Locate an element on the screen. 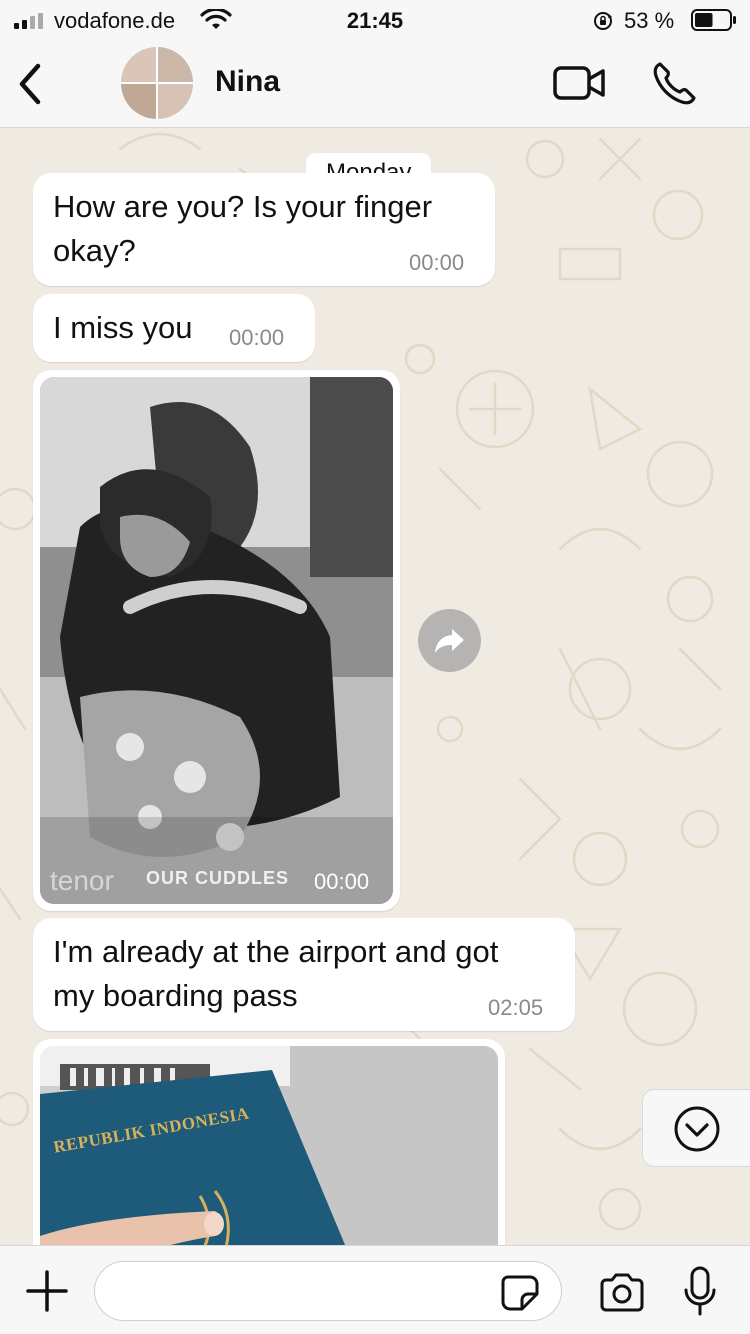 The image size is (750, 1334). back-chevron-icon is located at coordinates (31, 84).